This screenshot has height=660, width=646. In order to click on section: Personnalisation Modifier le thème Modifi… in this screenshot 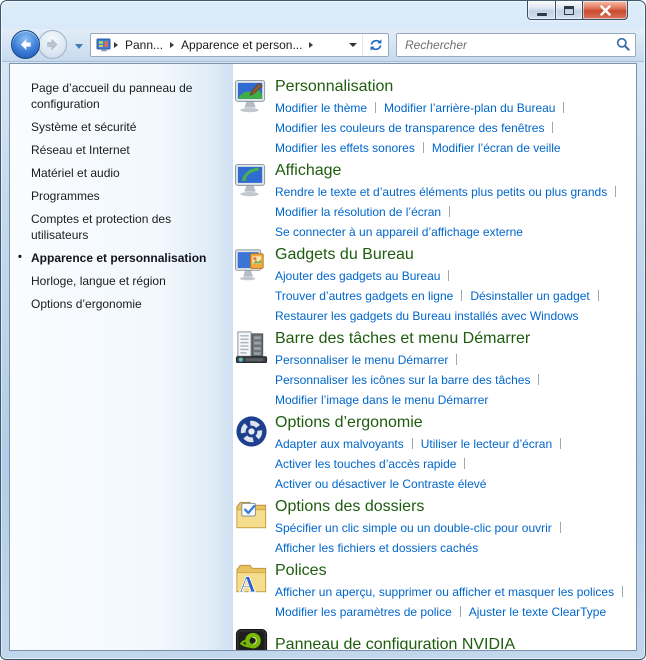, I will do `click(433, 117)`.